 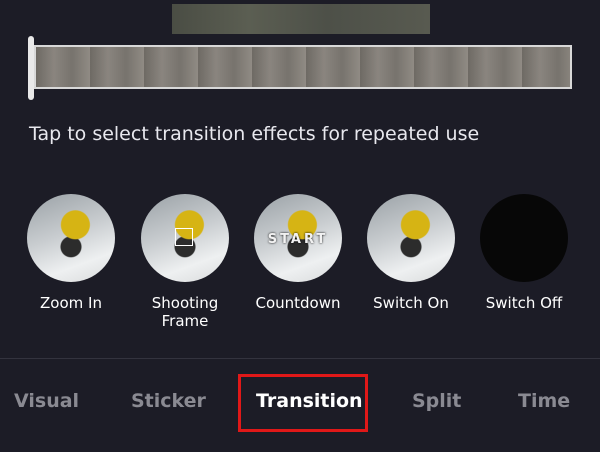 What do you see at coordinates (298, 303) in the screenshot?
I see `effect-label: Countdown` at bounding box center [298, 303].